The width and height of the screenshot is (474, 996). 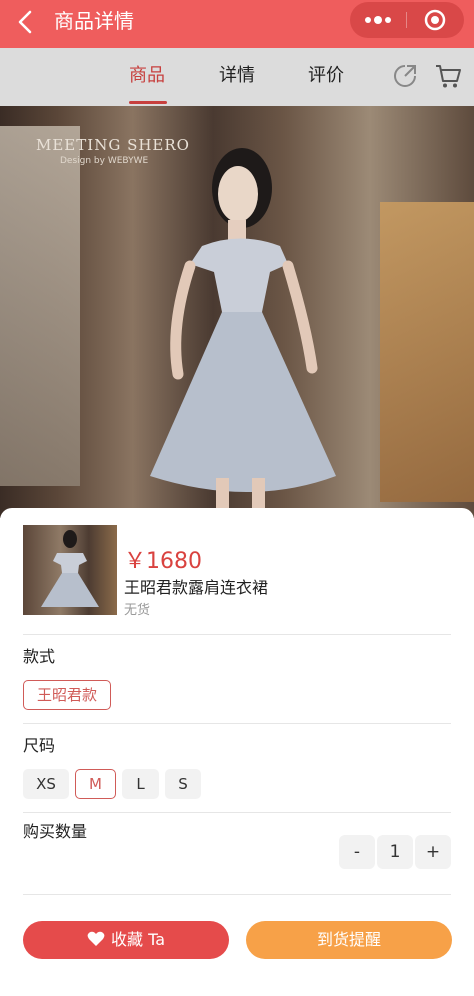 I want to click on cart-icon, so click(x=448, y=76).